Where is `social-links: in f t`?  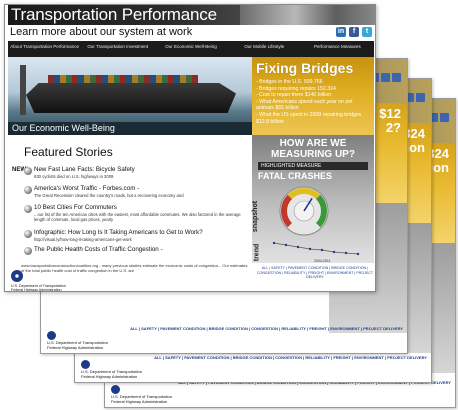
social-links: in f t is located at coordinates (354, 32).